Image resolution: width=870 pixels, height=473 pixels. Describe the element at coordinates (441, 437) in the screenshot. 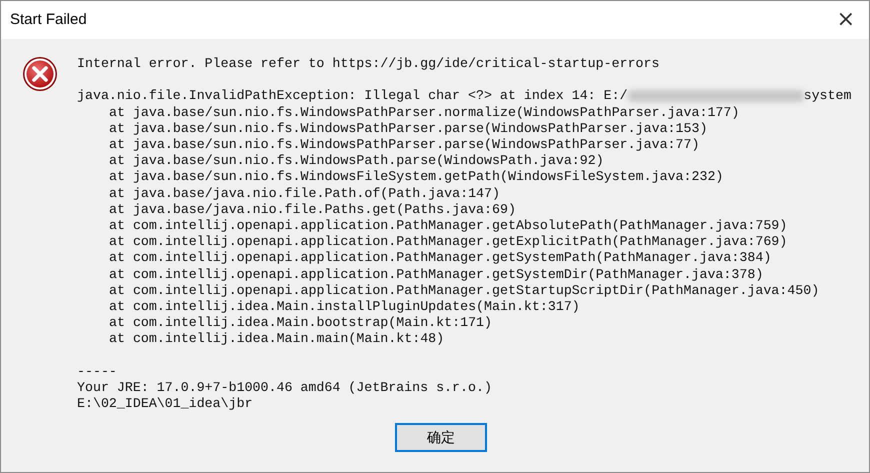

I see `ok-button: 确定` at that location.